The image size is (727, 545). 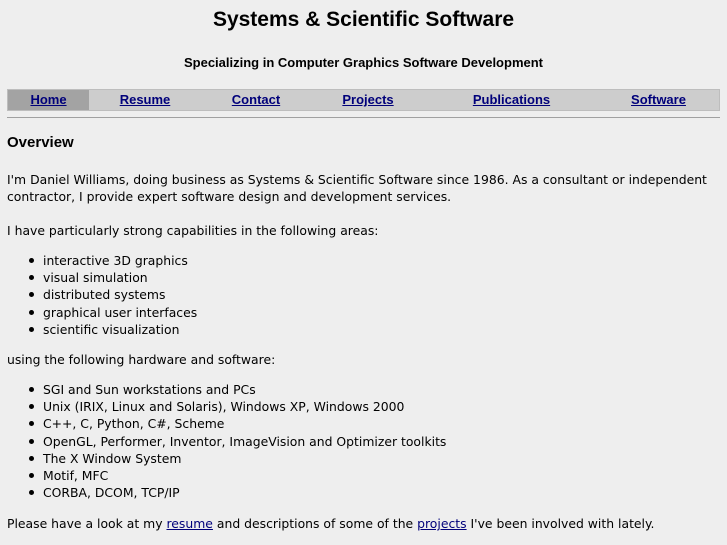 I want to click on list-item-text: scientific visualization, so click(x=111, y=329).